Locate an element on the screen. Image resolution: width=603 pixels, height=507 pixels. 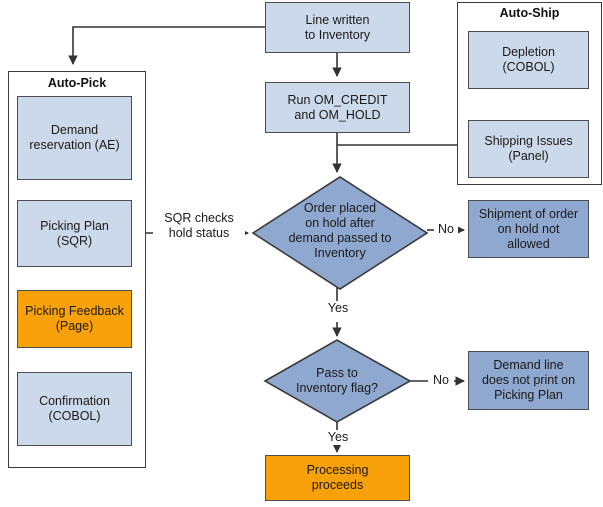
node-depletion-line2: (COBOL) is located at coordinates (528, 67).